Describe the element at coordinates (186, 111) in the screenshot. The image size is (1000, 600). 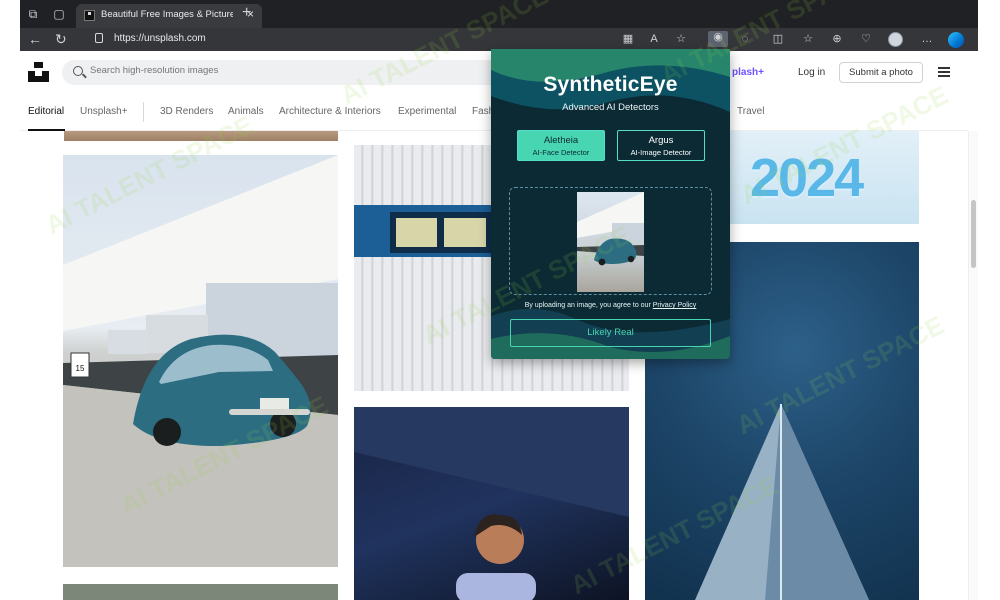
I see `category-3d-renders: 3D Renders` at that location.